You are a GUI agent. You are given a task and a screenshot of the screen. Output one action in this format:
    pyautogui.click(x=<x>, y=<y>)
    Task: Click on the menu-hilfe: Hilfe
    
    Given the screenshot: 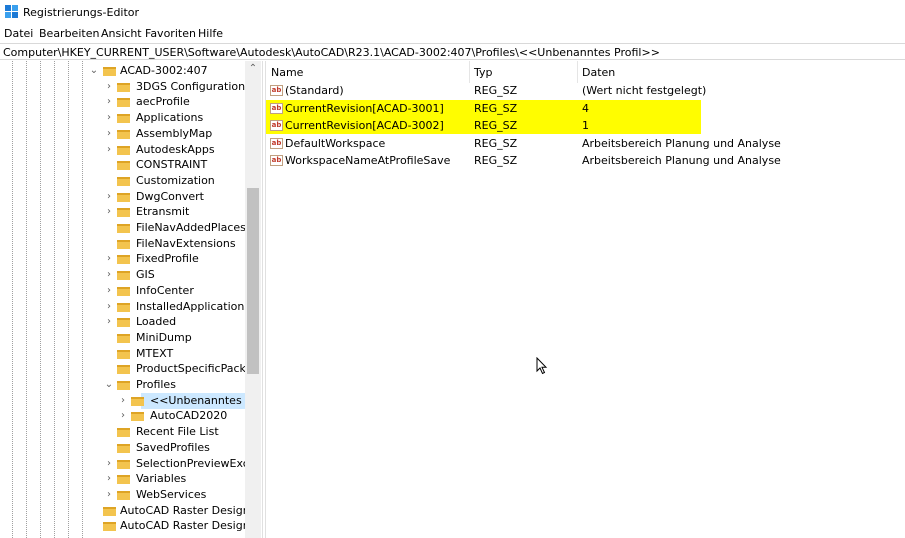 What is the action you would take?
    pyautogui.click(x=210, y=33)
    